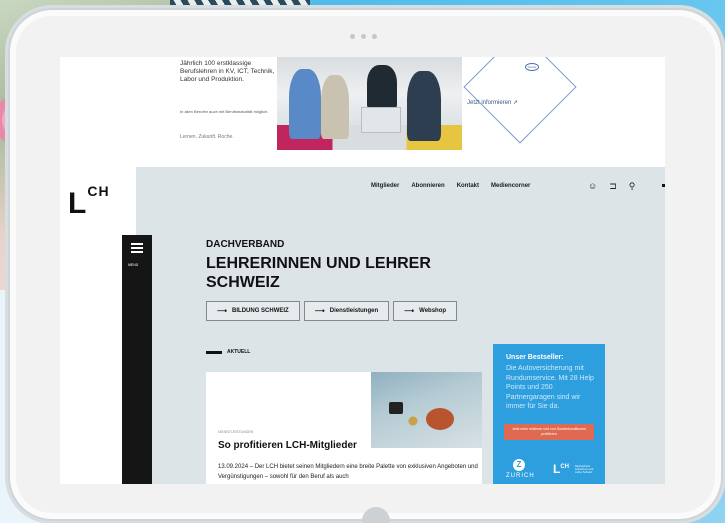 This screenshot has width=725, height=523. I want to click on nav-item-abonnieren: Abonnieren, so click(427, 186).